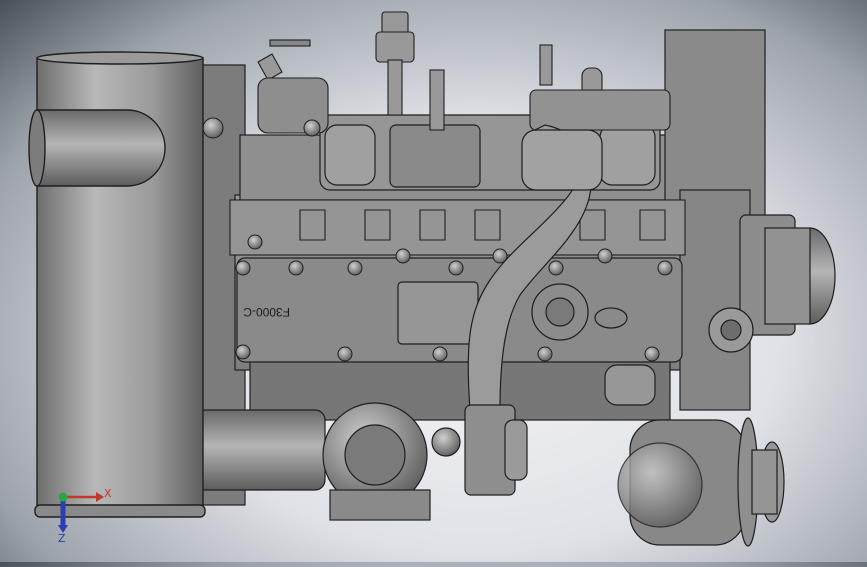 The height and width of the screenshot is (567, 867). I want to click on model-label: F3000-C, so click(266, 312).